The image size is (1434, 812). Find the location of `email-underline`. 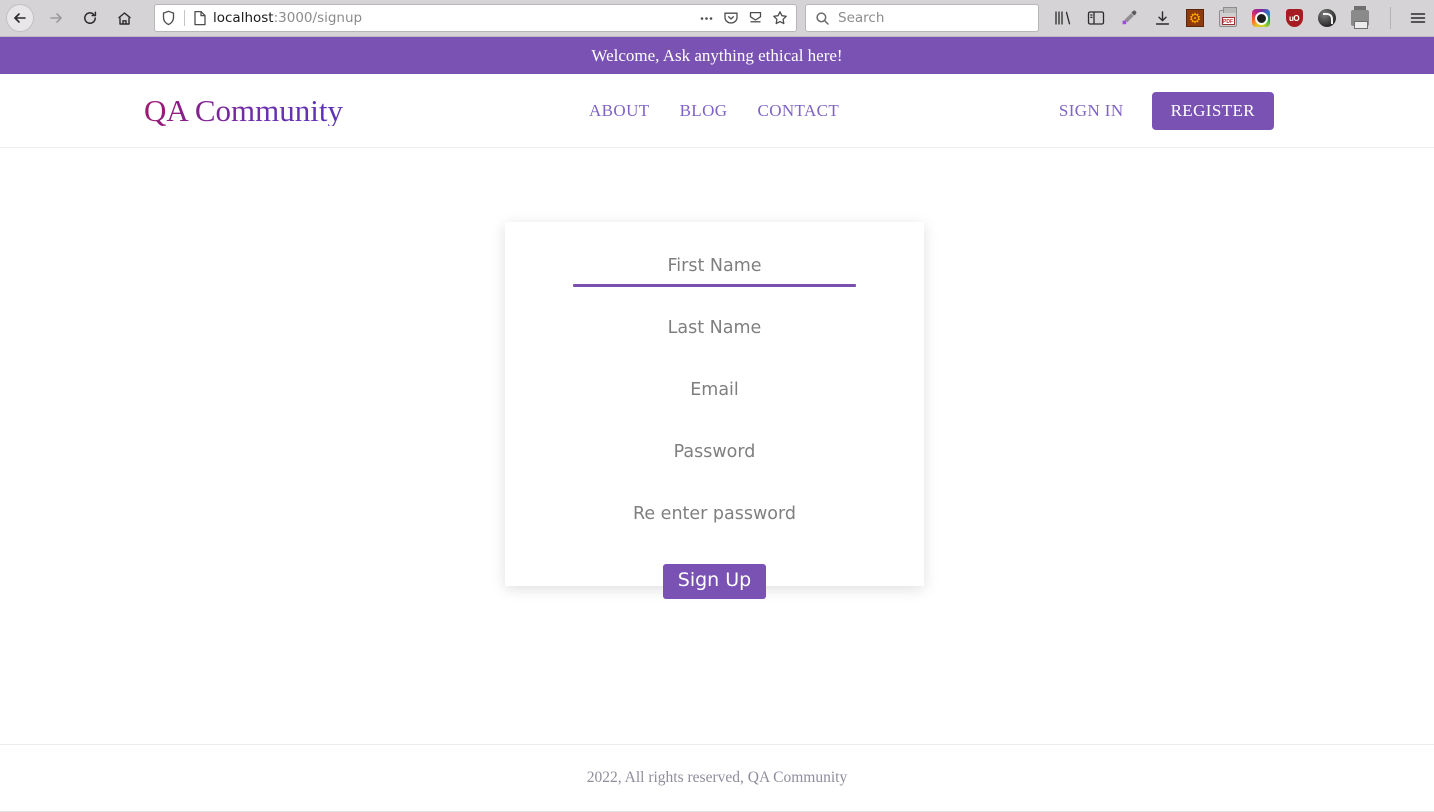

email-underline is located at coordinates (714, 409).